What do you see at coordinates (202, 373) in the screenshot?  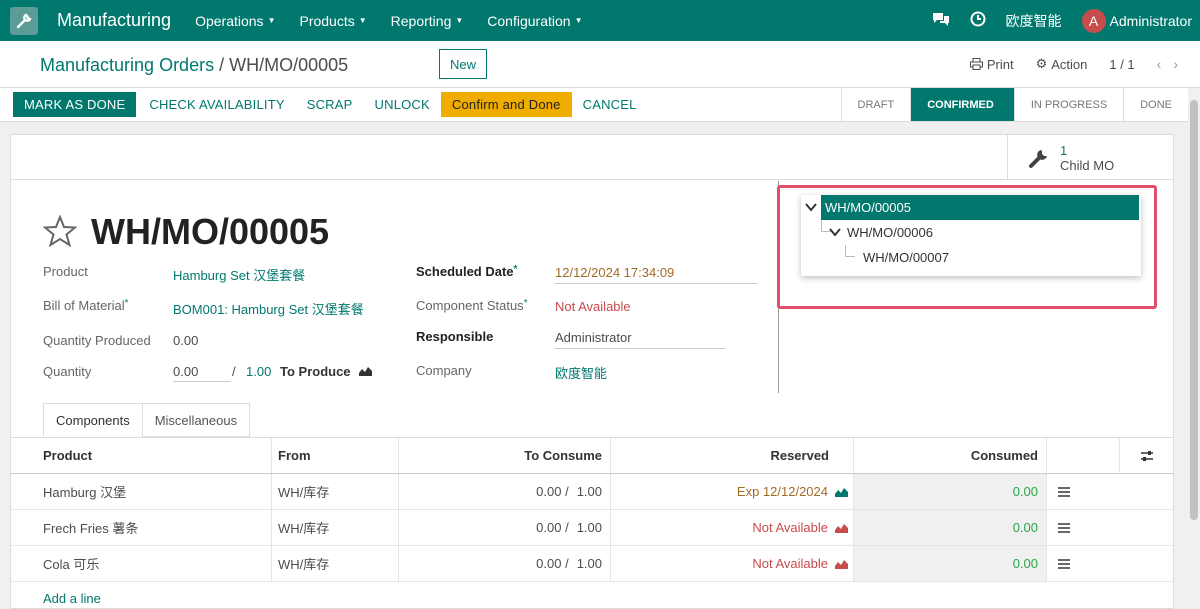 I see `quantity-input: 0.00` at bounding box center [202, 373].